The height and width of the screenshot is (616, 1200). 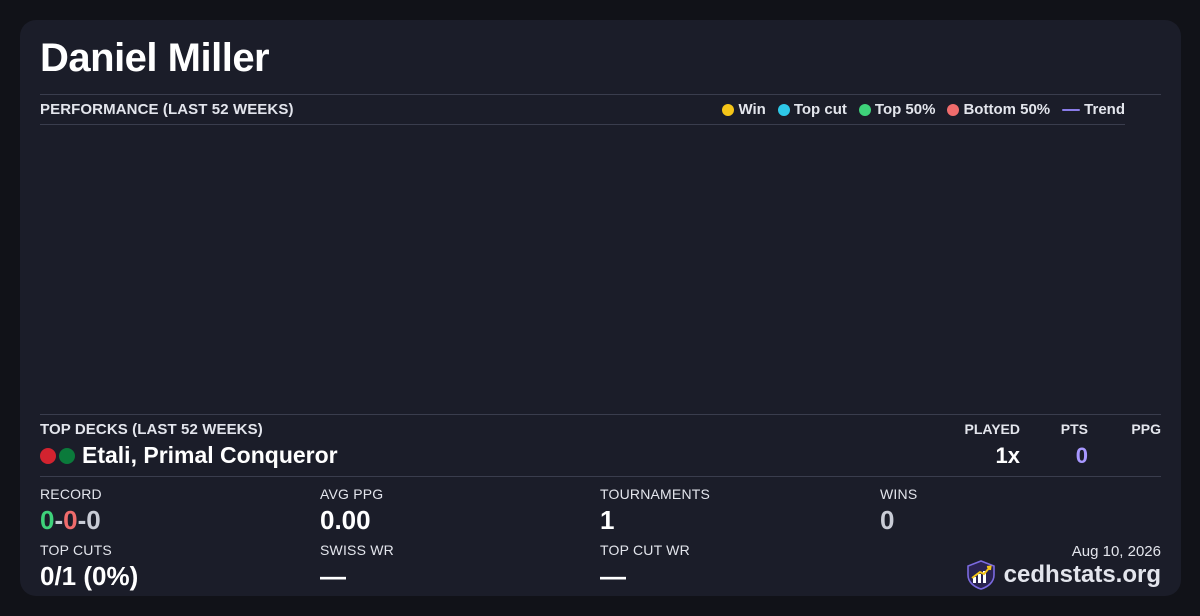 I want to click on ppg-header: PPG, so click(x=1146, y=429).